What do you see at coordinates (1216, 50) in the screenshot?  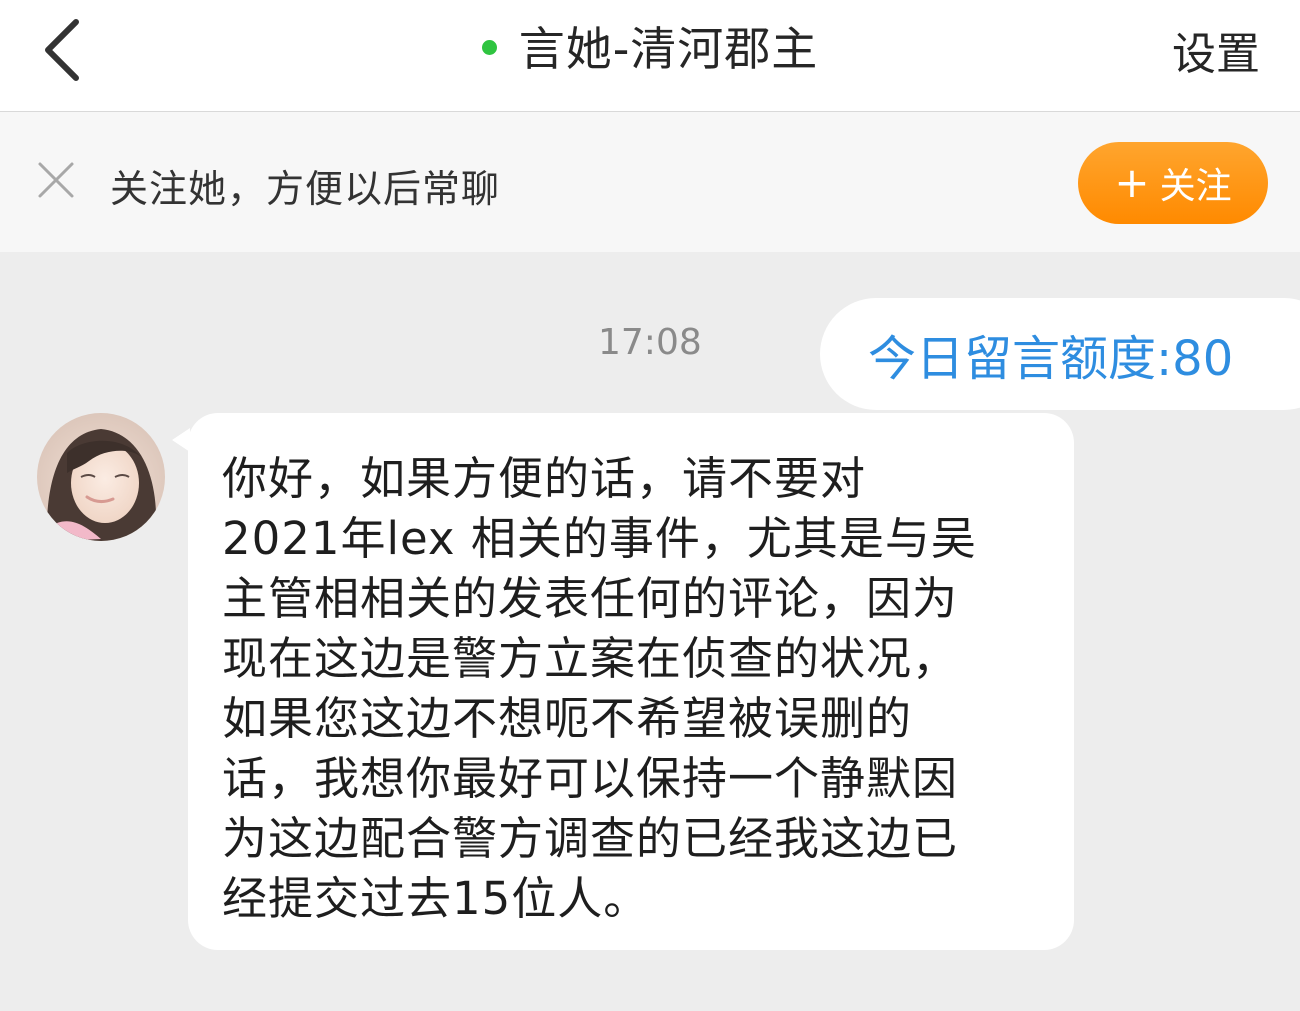 I see `settings-button: 设置` at bounding box center [1216, 50].